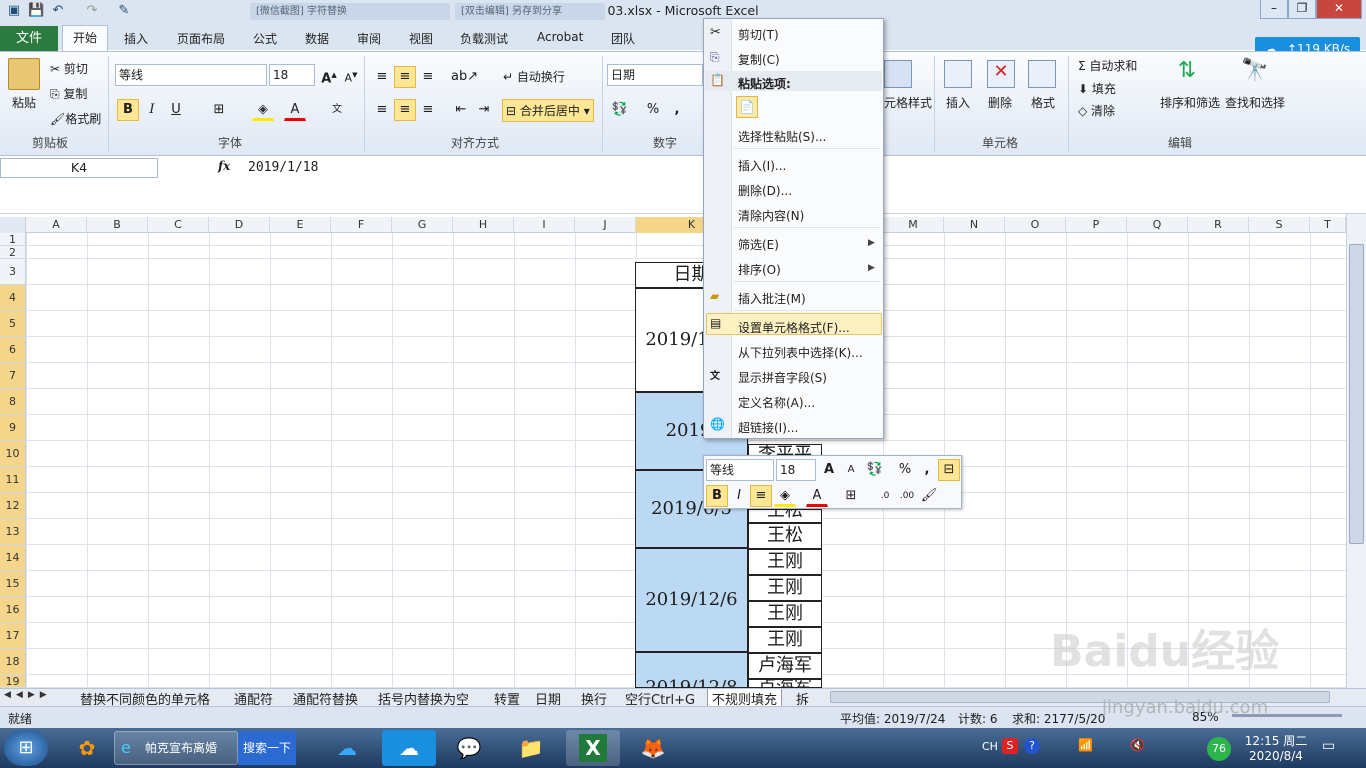  I want to click on mini-font-color-icon: A, so click(817, 496).